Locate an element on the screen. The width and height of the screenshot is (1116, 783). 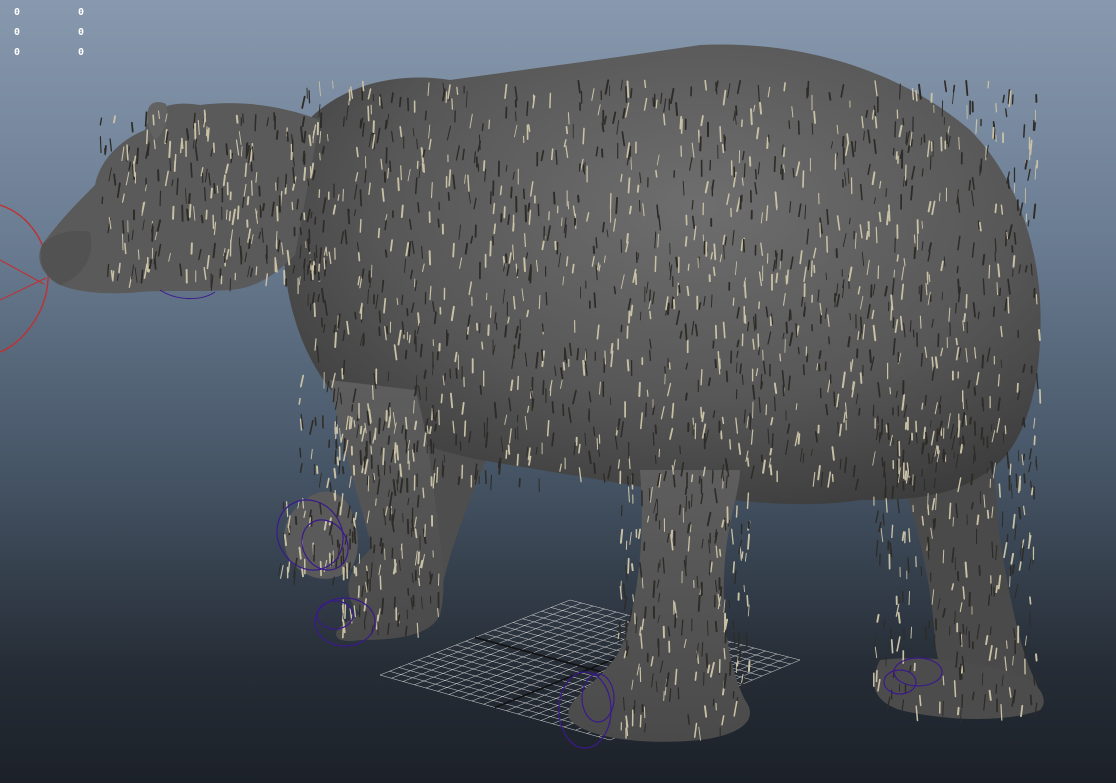
hud-readout: 0 0 0 0 0 0 is located at coordinates (56, 32).